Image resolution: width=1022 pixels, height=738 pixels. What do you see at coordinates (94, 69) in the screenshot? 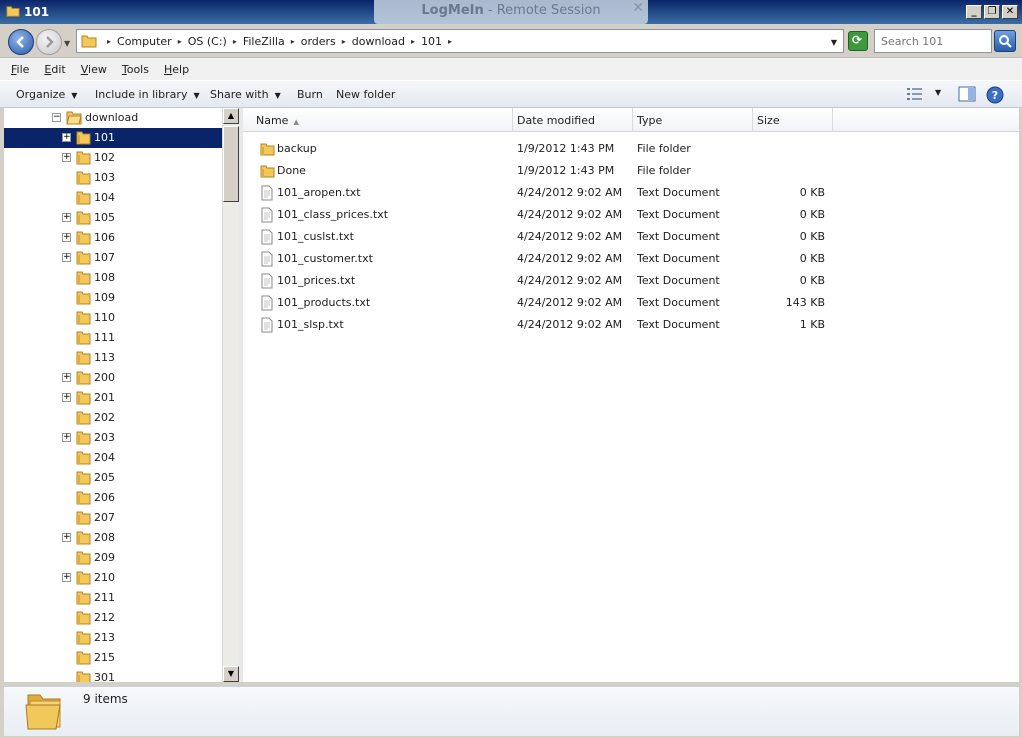
I see `menu-view: View` at bounding box center [94, 69].